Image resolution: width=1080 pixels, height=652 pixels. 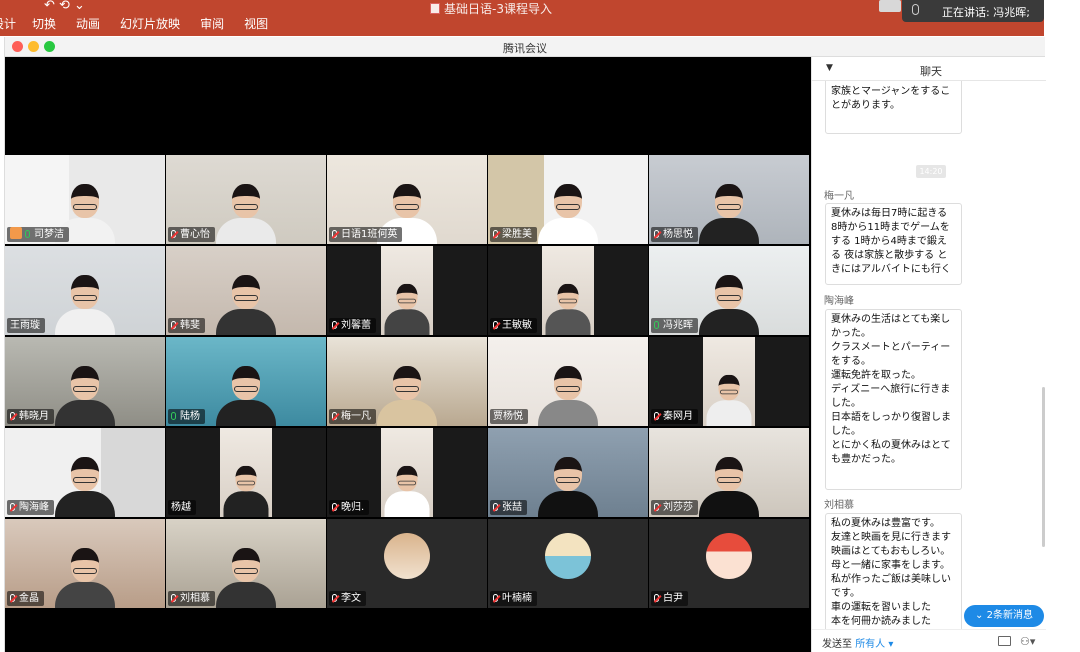 I want to click on participant-name-tag: 梅一凡, so click(x=352, y=416).